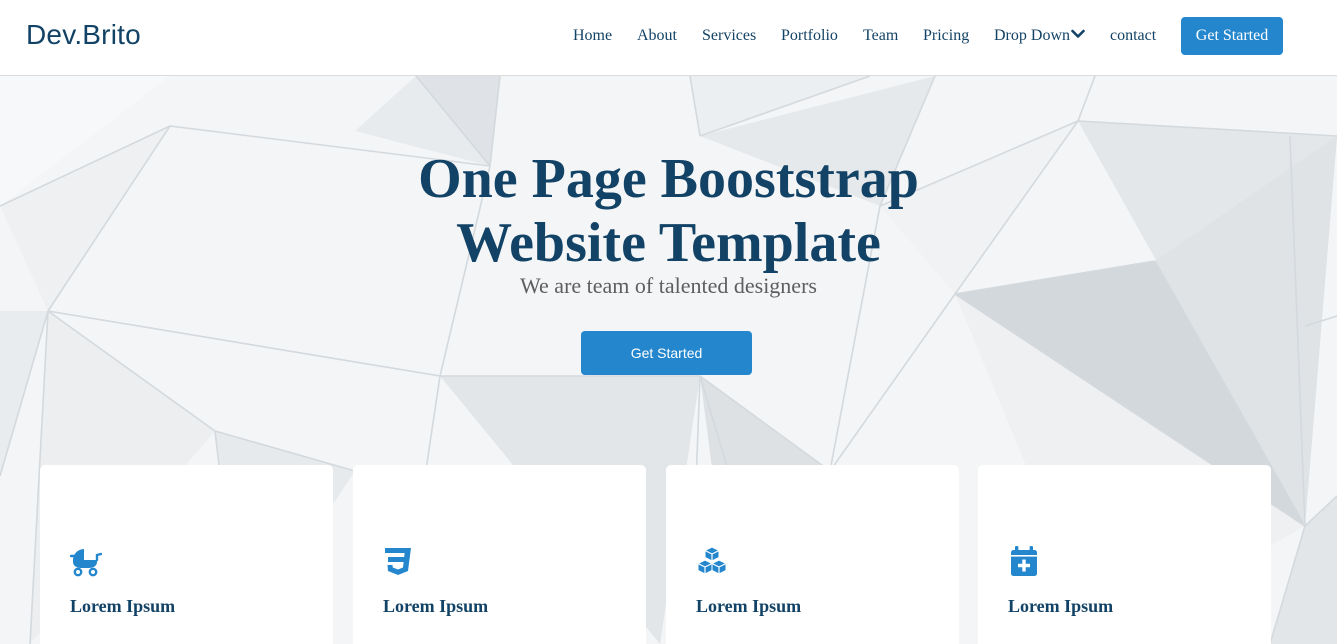 The width and height of the screenshot is (1337, 644). Describe the element at coordinates (1232, 36) in the screenshot. I see `header-get-started-button: Get Started` at that location.